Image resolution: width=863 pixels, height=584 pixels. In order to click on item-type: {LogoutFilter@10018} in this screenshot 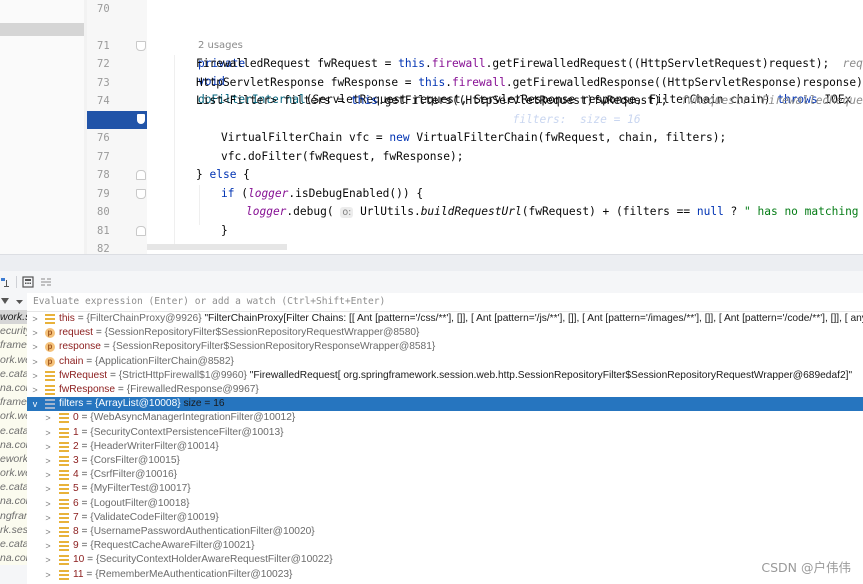, I will do `click(140, 503)`.